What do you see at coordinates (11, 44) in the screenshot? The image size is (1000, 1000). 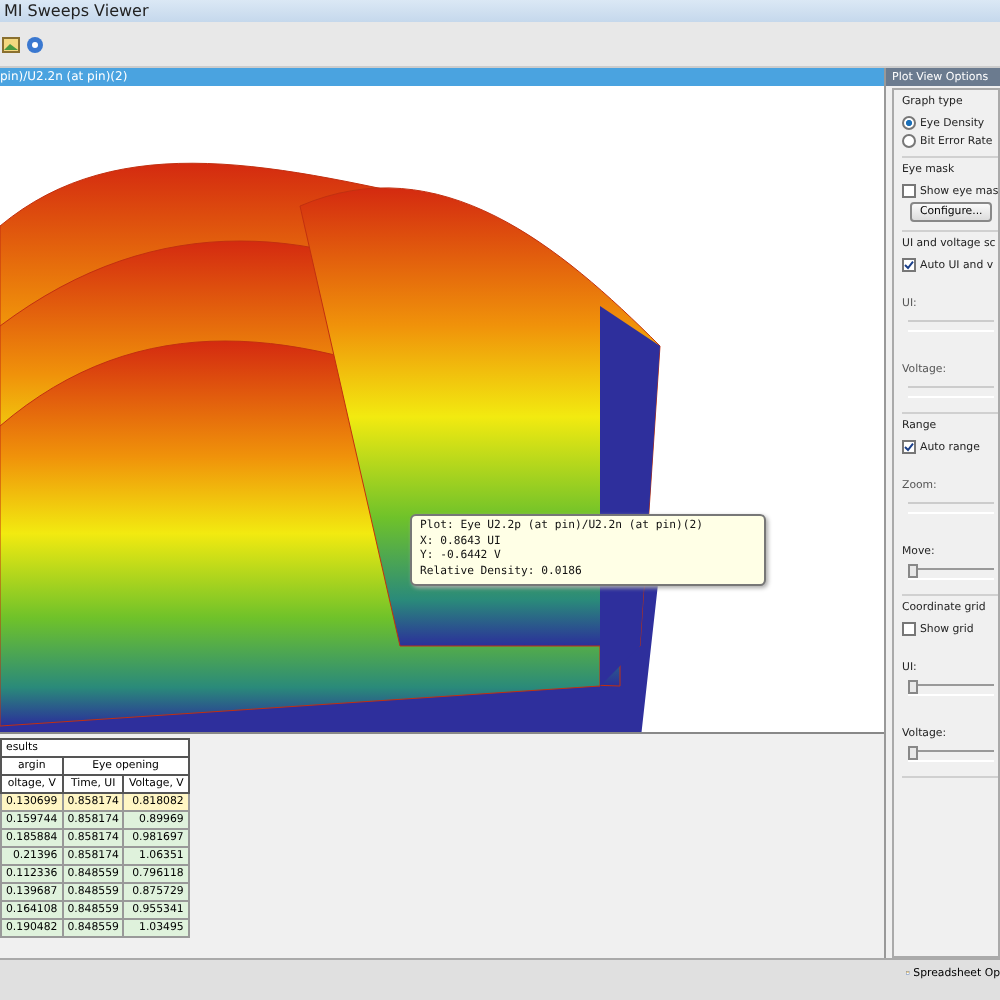 I see `image-icon` at bounding box center [11, 44].